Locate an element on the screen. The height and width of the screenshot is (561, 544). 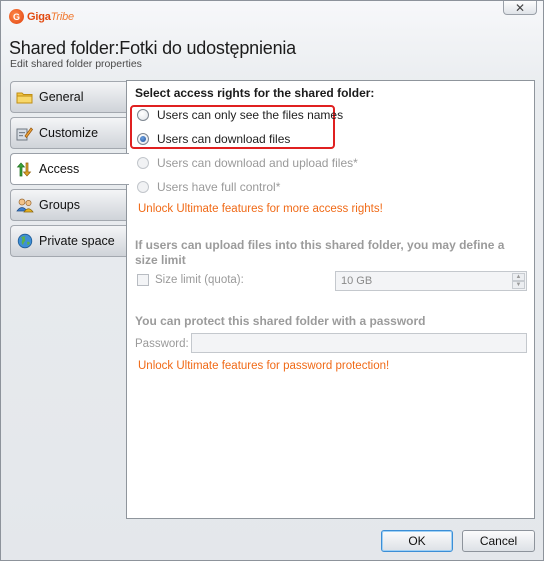
option-download: Users can download files is located at coordinates (213, 139).